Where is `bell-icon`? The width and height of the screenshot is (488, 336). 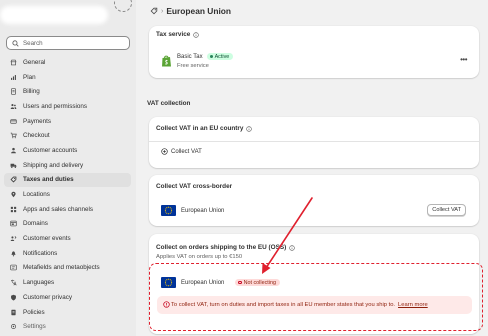 bell-icon is located at coordinates (13, 253).